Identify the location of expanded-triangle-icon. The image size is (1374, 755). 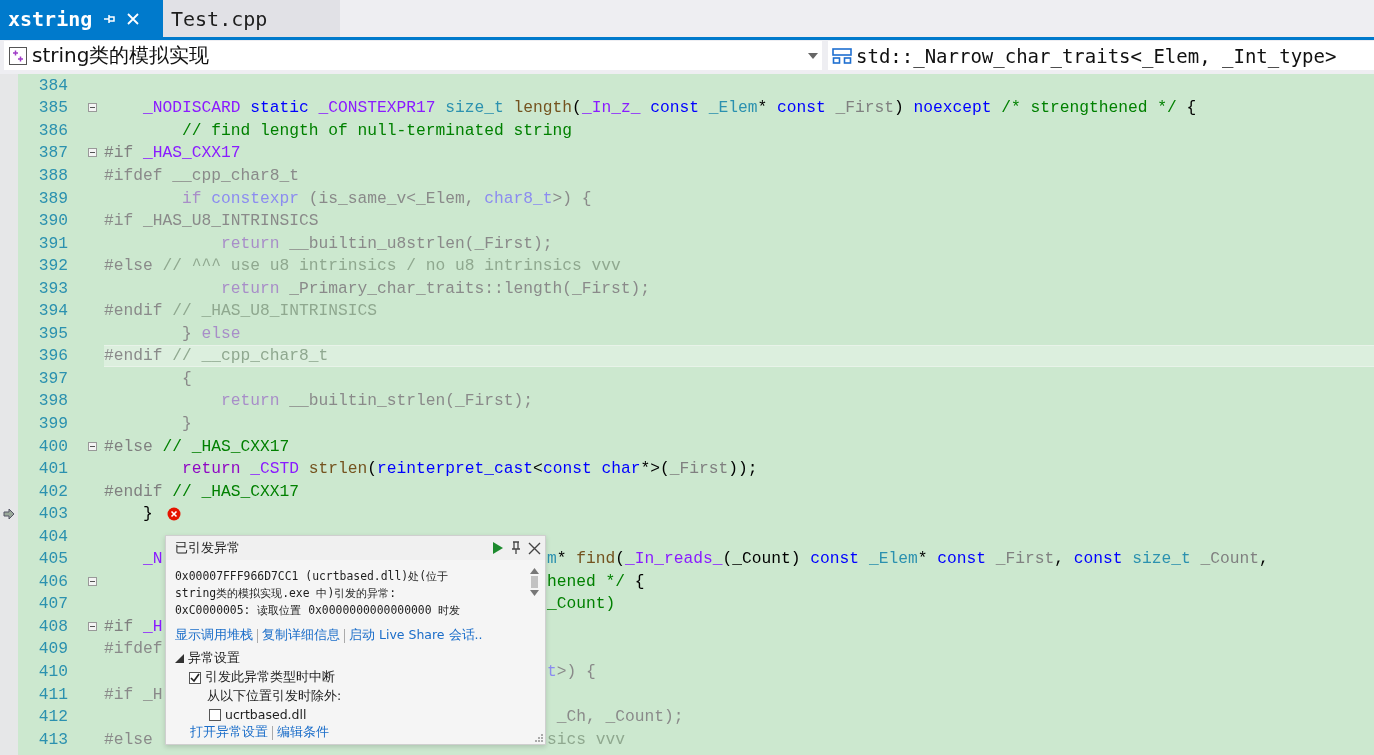
(179, 658).